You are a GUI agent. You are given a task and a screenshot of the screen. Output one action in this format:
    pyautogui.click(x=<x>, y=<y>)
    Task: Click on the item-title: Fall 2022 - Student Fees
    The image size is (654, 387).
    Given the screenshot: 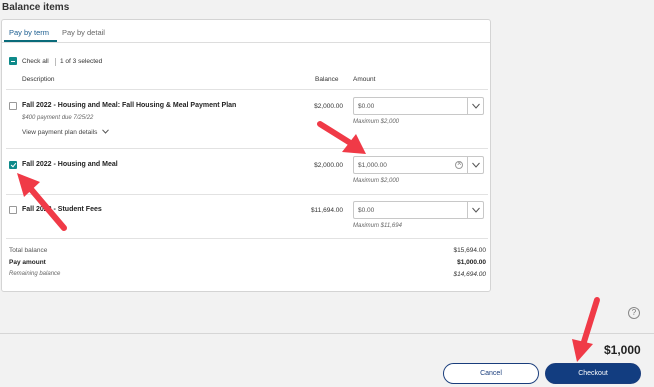 What is the action you would take?
    pyautogui.click(x=62, y=209)
    